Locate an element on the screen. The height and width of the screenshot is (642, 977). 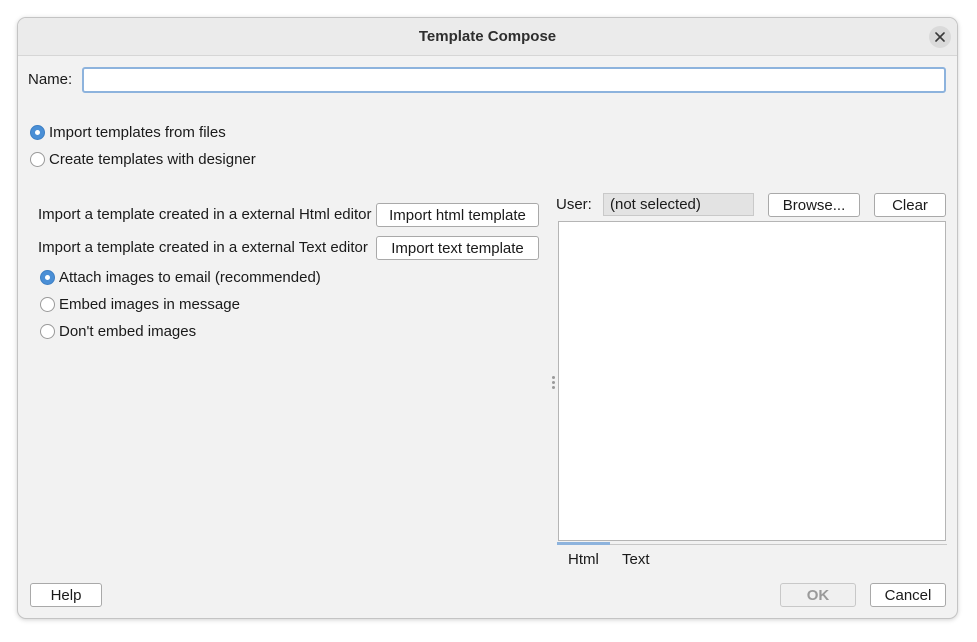
title-bar: Template Compose is located at coordinates (487, 37).